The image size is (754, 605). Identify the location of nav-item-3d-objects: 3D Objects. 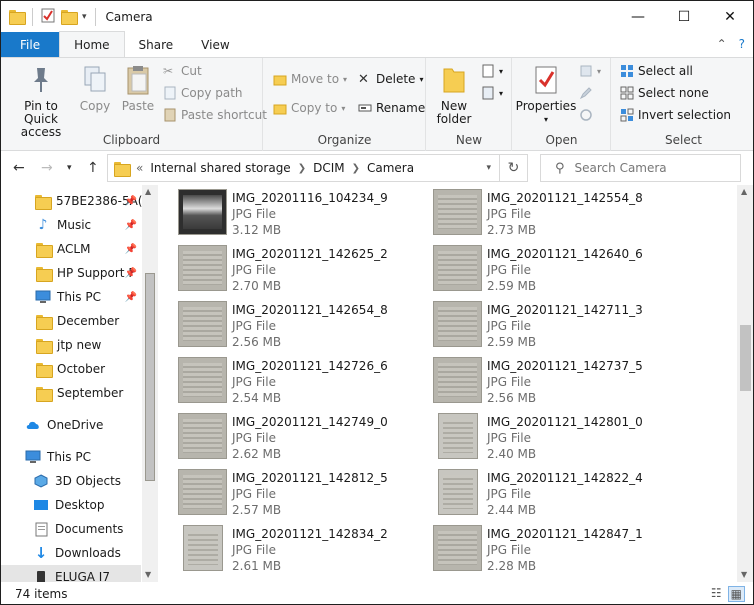
(71, 481).